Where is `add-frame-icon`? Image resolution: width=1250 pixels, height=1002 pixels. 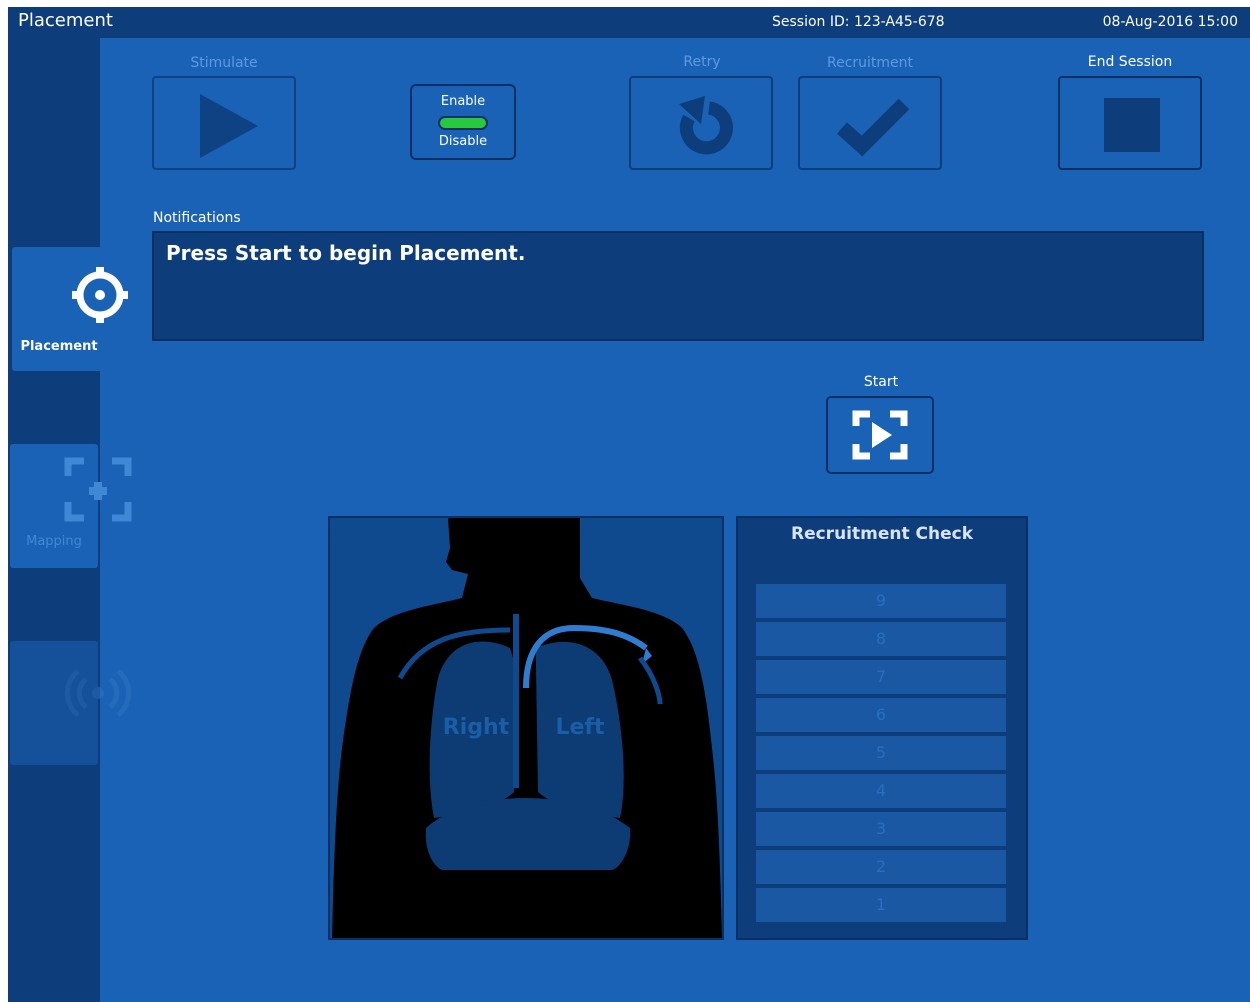
add-frame-icon is located at coordinates (98, 489).